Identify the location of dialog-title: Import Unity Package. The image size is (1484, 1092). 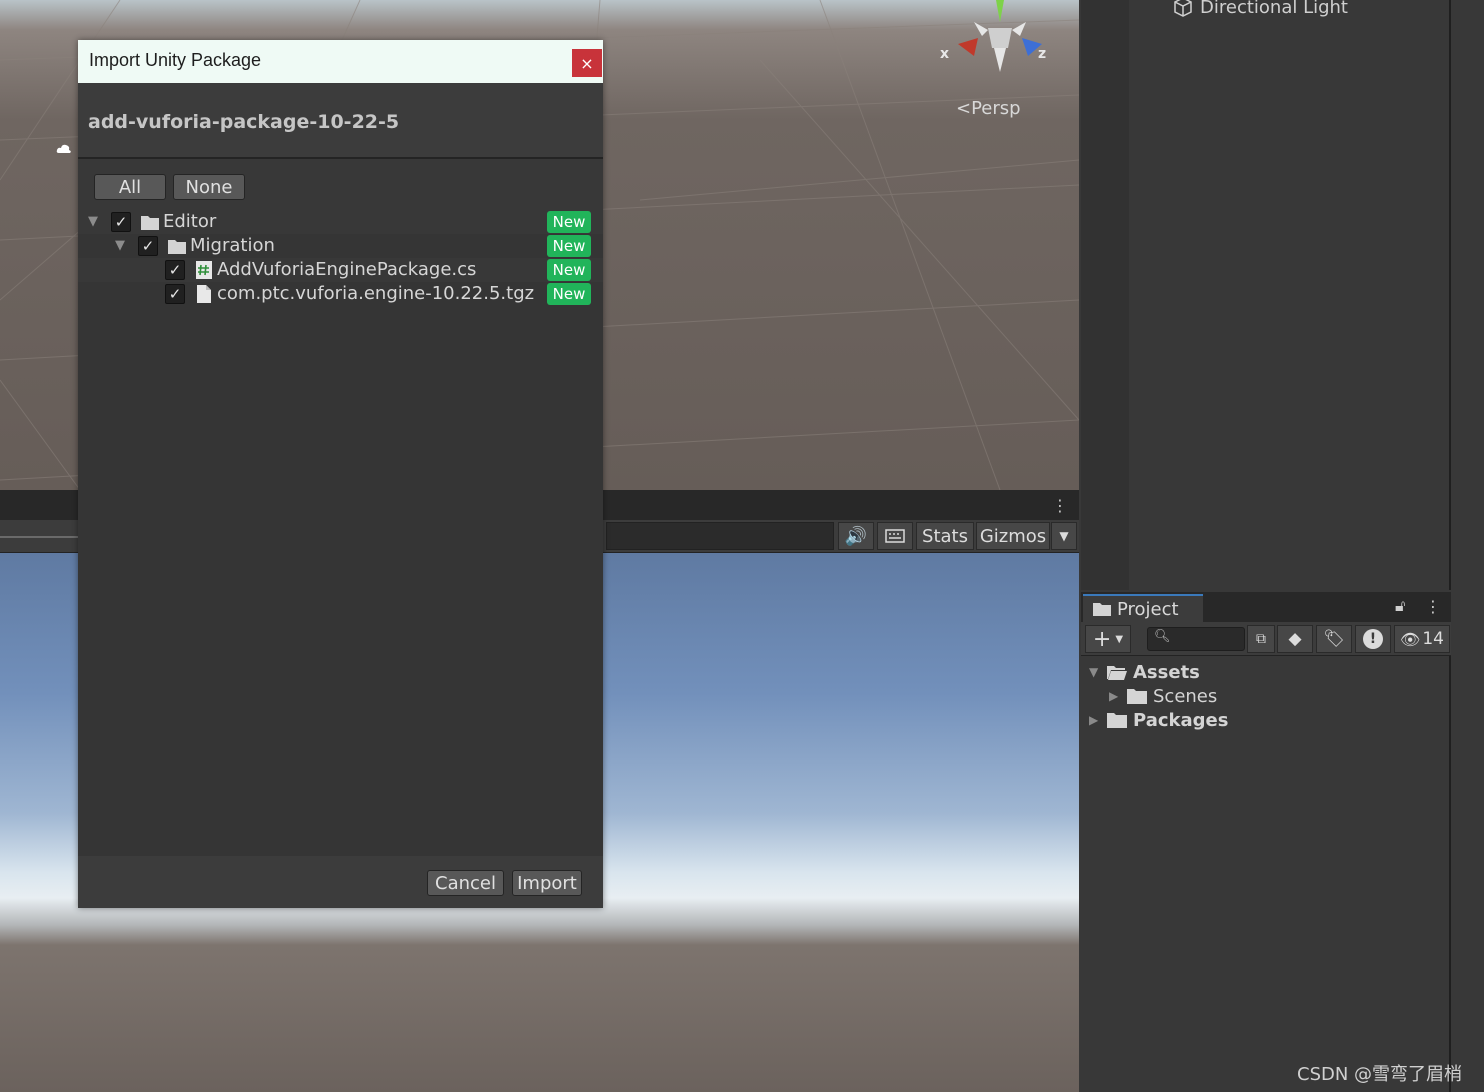
(175, 60).